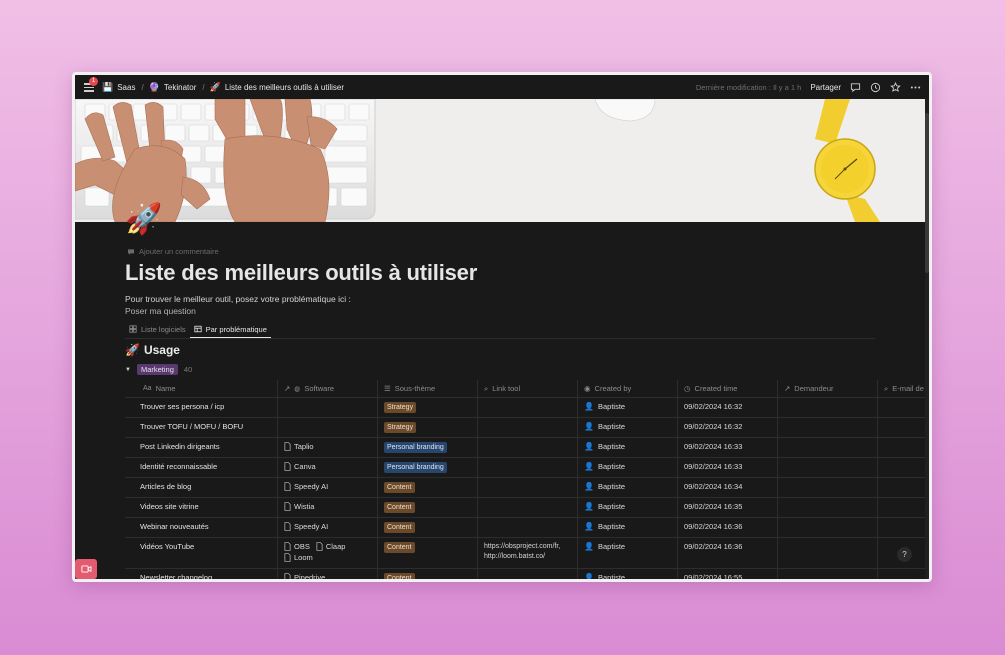 Image resolution: width=1005 pixels, height=655 pixels. Describe the element at coordinates (158, 369) in the screenshot. I see `group-header: ▼ Marketing 40` at that location.